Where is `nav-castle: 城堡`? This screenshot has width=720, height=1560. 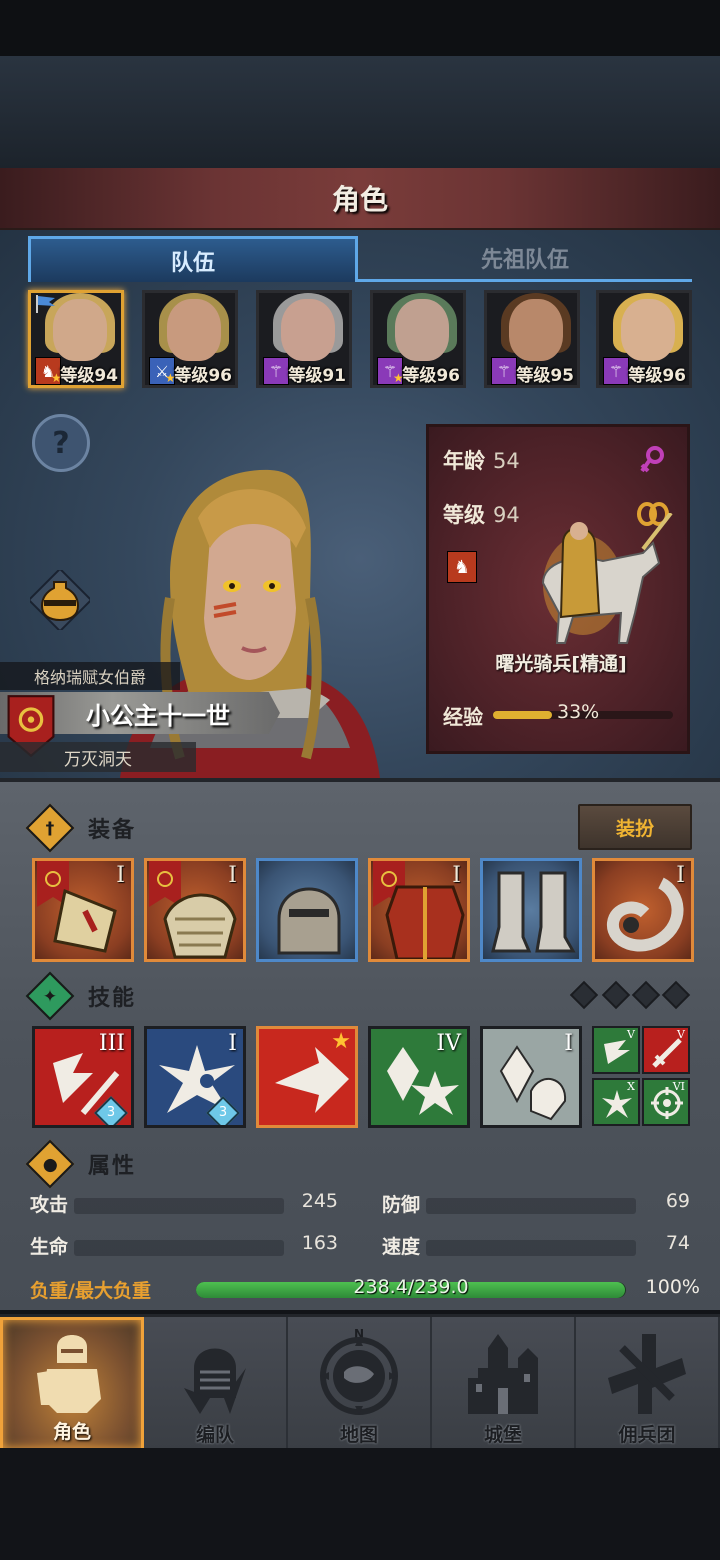 nav-castle: 城堡 is located at coordinates (504, 1384).